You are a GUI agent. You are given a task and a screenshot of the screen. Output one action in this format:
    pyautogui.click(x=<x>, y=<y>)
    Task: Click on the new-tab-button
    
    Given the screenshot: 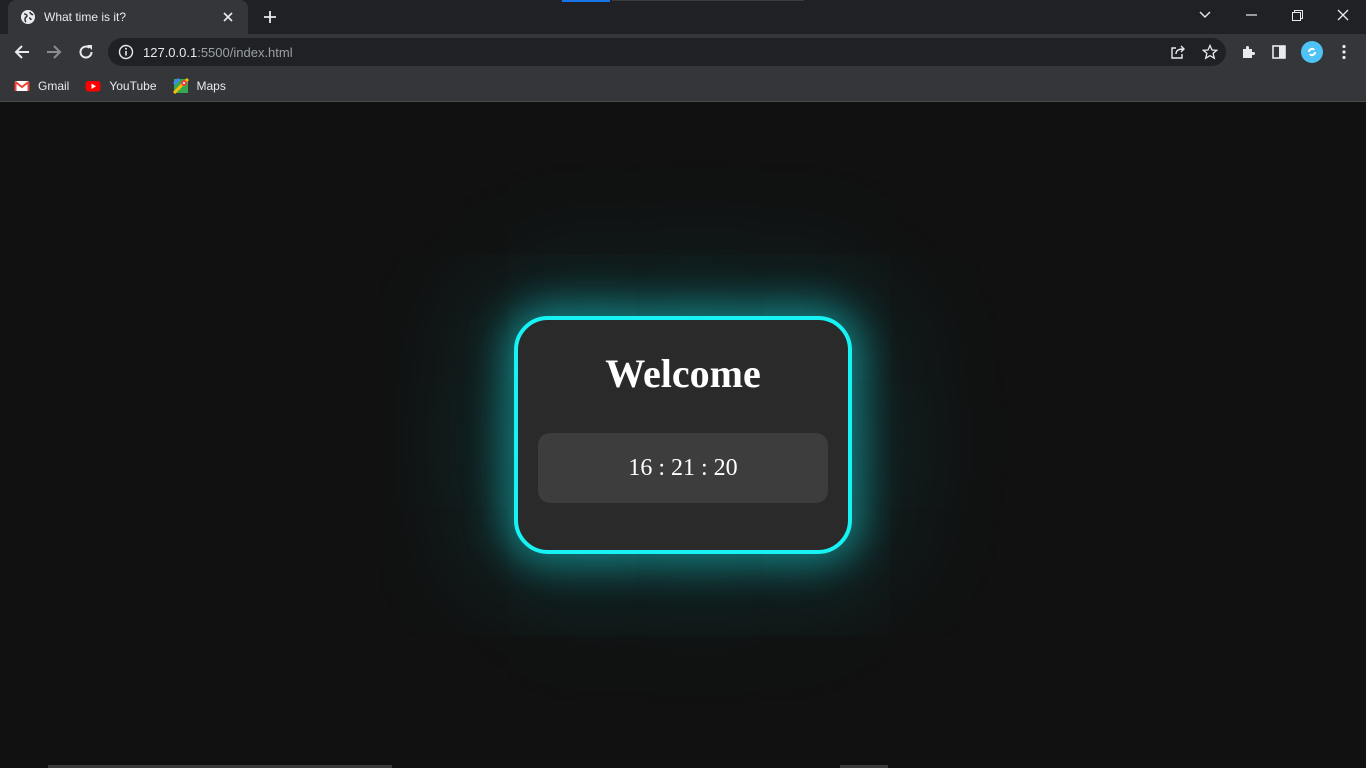 What is the action you would take?
    pyautogui.click(x=270, y=17)
    